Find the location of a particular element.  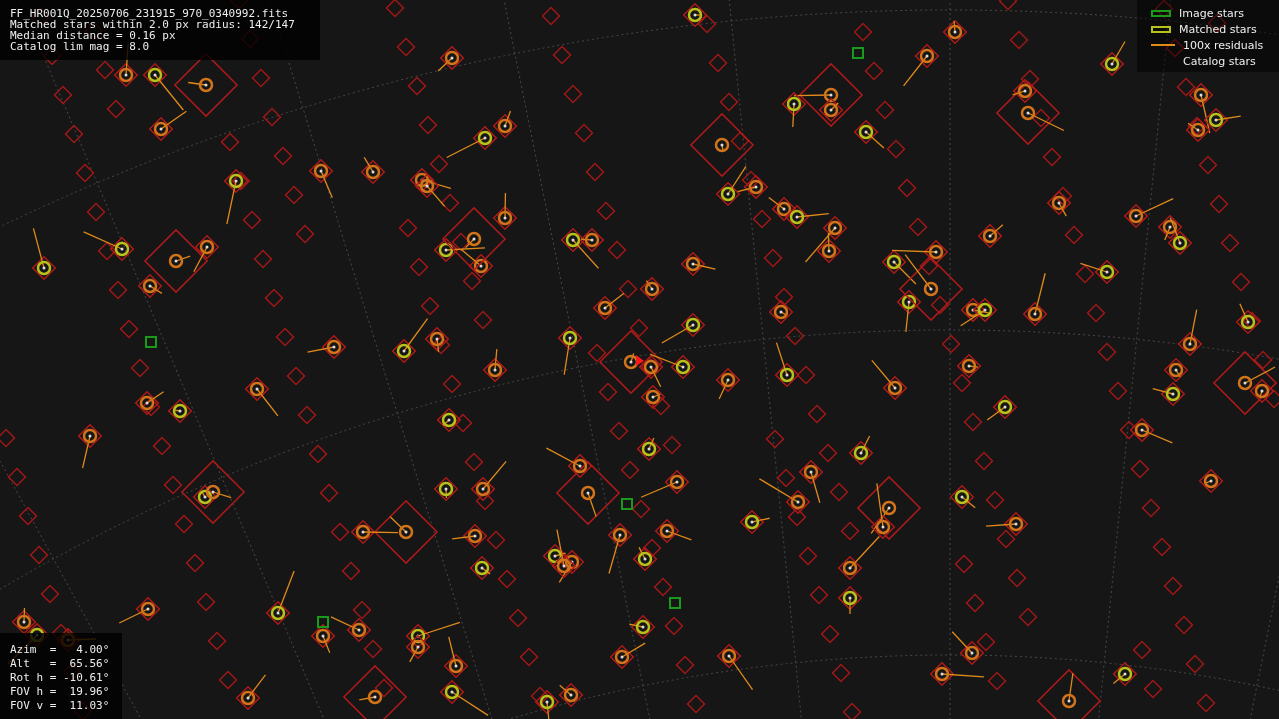

camera-info-text: Alt = 65.56° is located at coordinates (60, 664).